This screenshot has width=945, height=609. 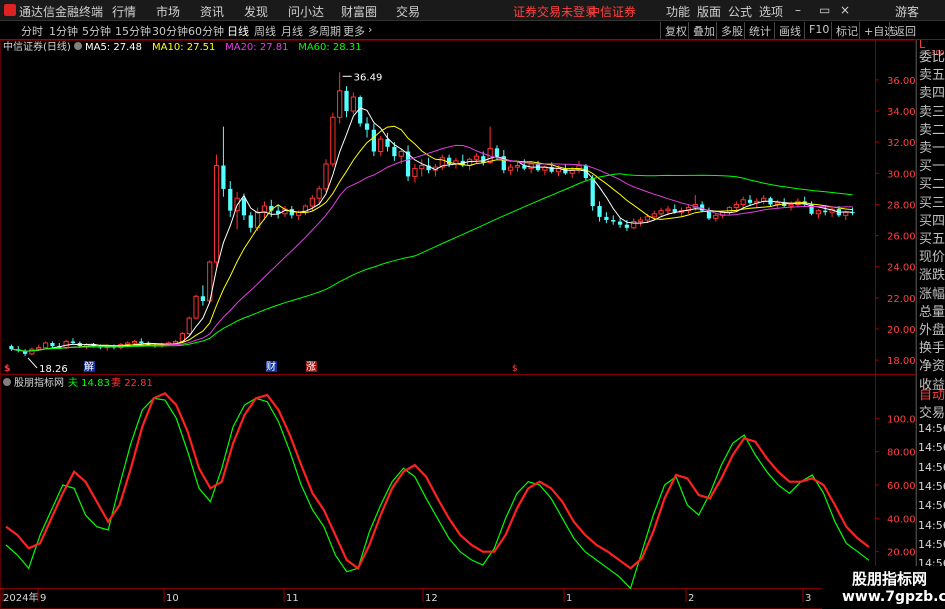 What do you see at coordinates (932, 367) in the screenshot?
I see `quote-field-label: 净资` at bounding box center [932, 367].